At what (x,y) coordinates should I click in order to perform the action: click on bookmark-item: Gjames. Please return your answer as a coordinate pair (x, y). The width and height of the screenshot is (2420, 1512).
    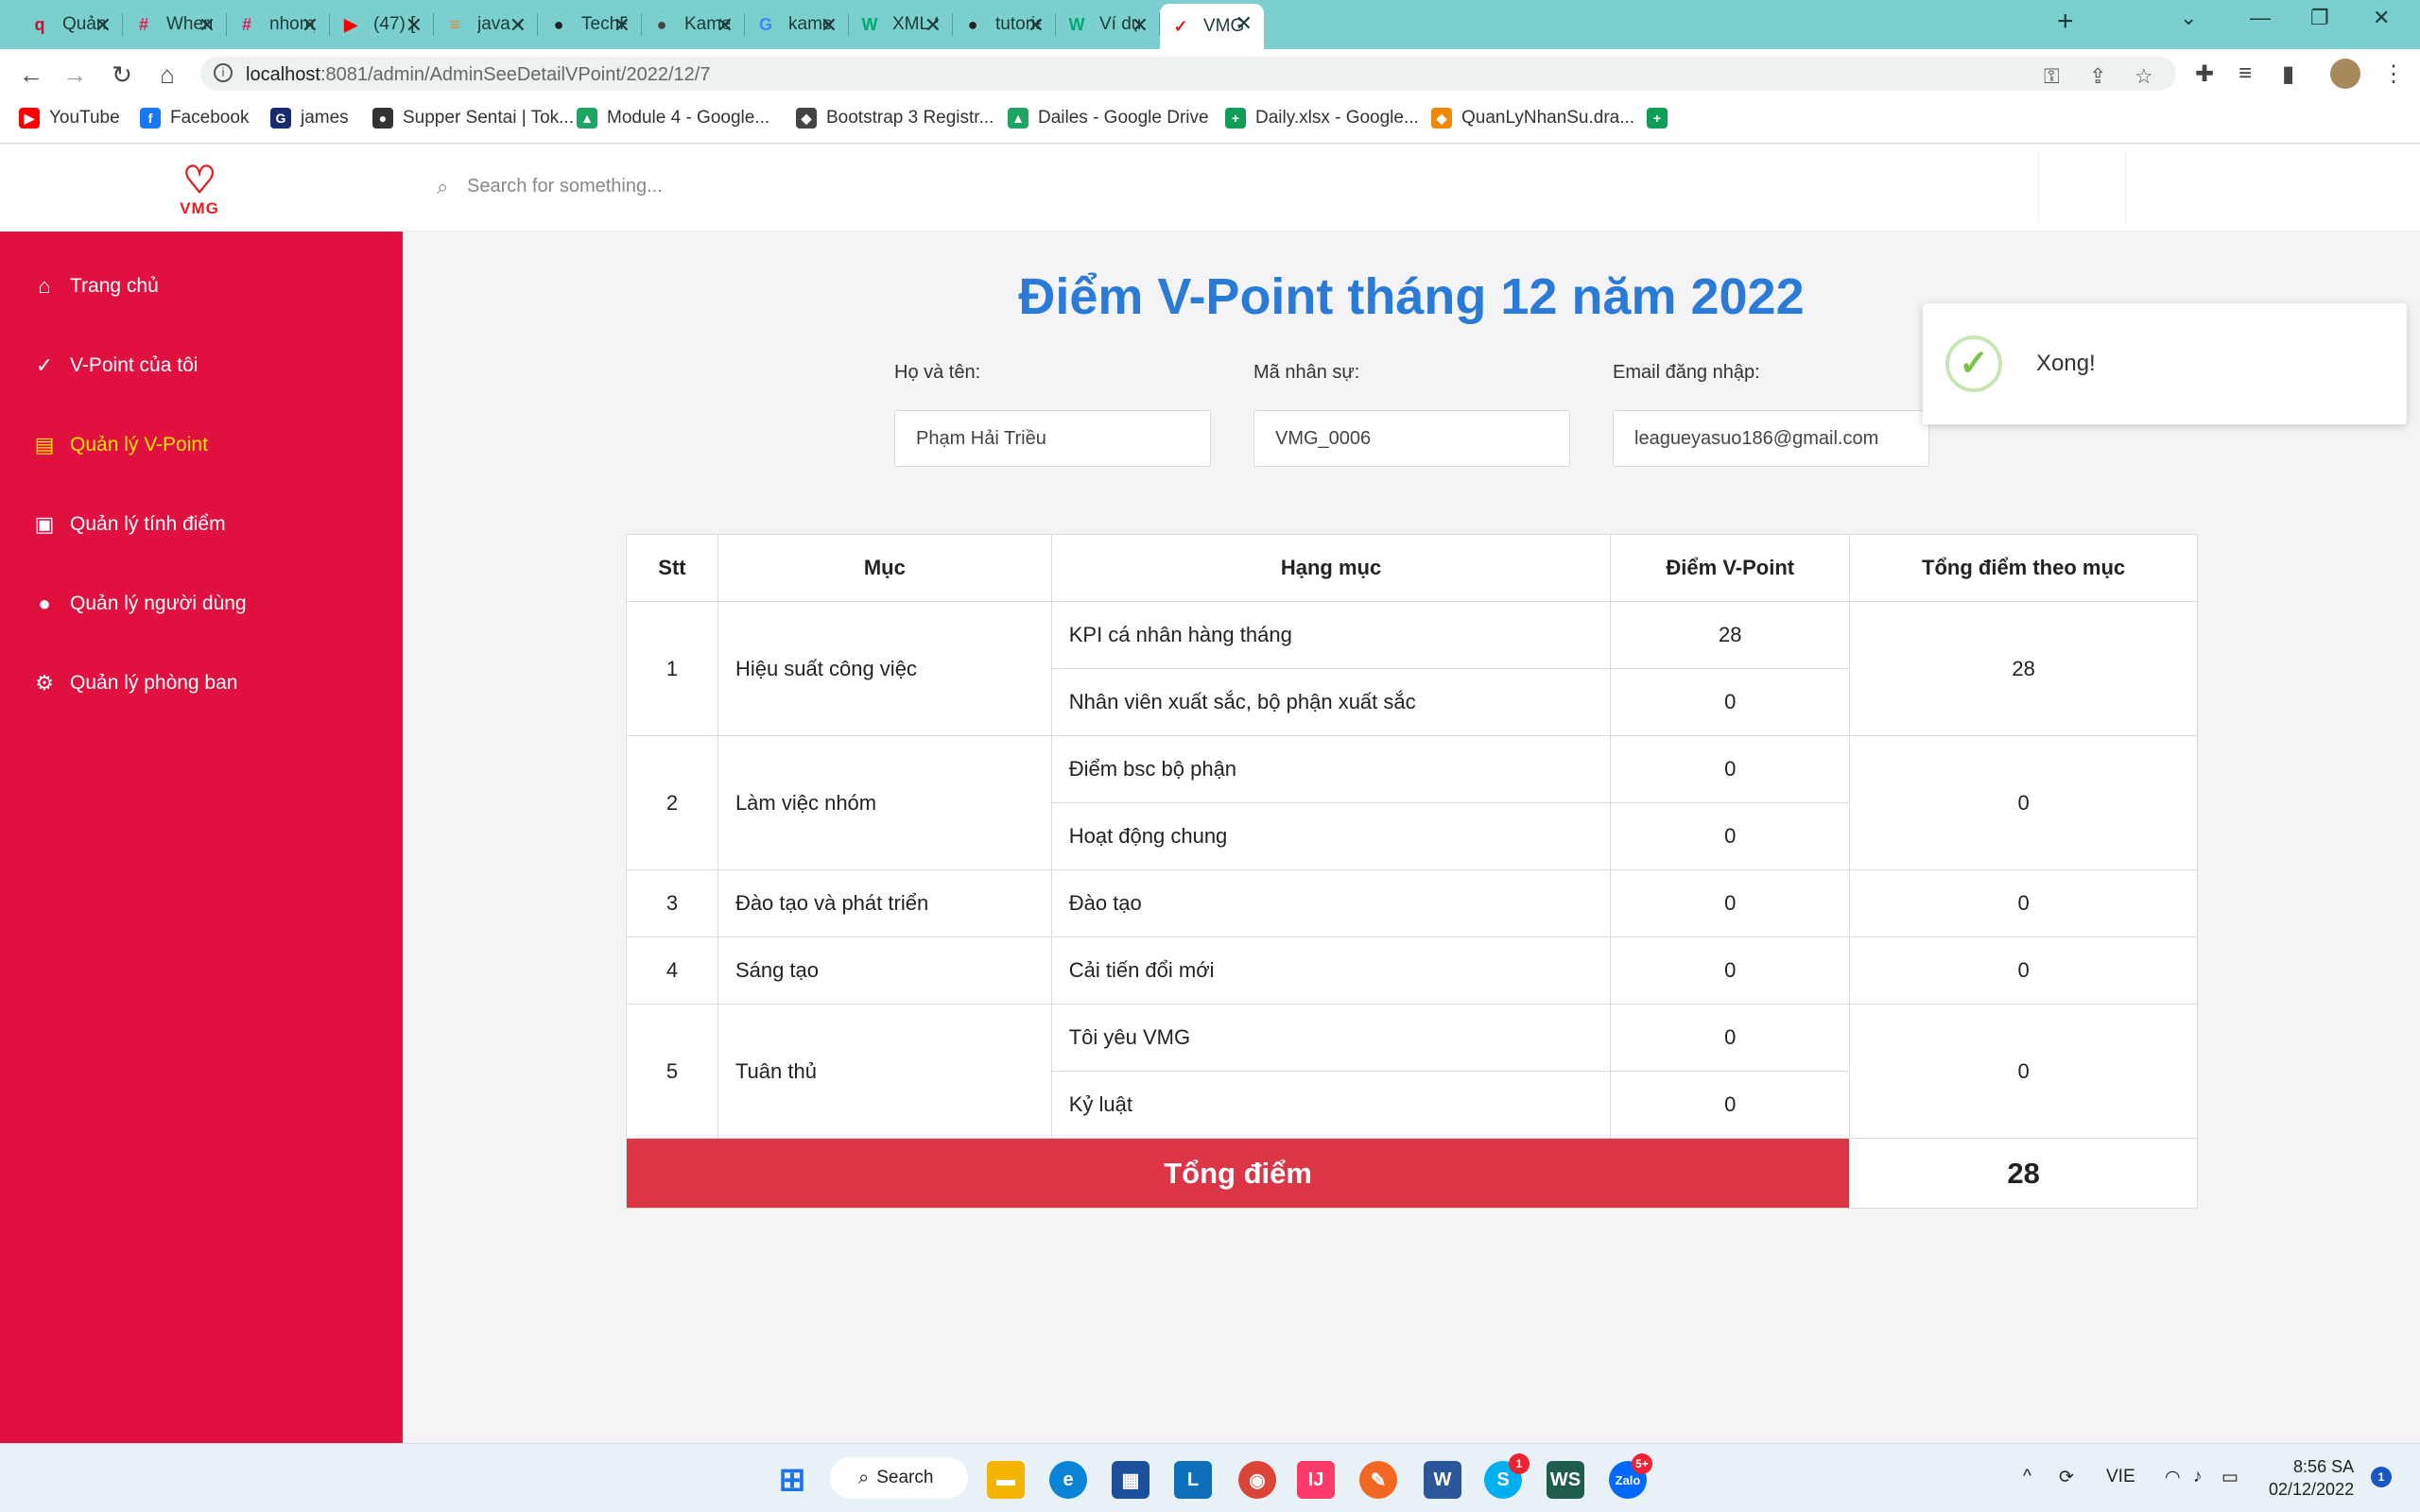
    Looking at the image, I should click on (309, 118).